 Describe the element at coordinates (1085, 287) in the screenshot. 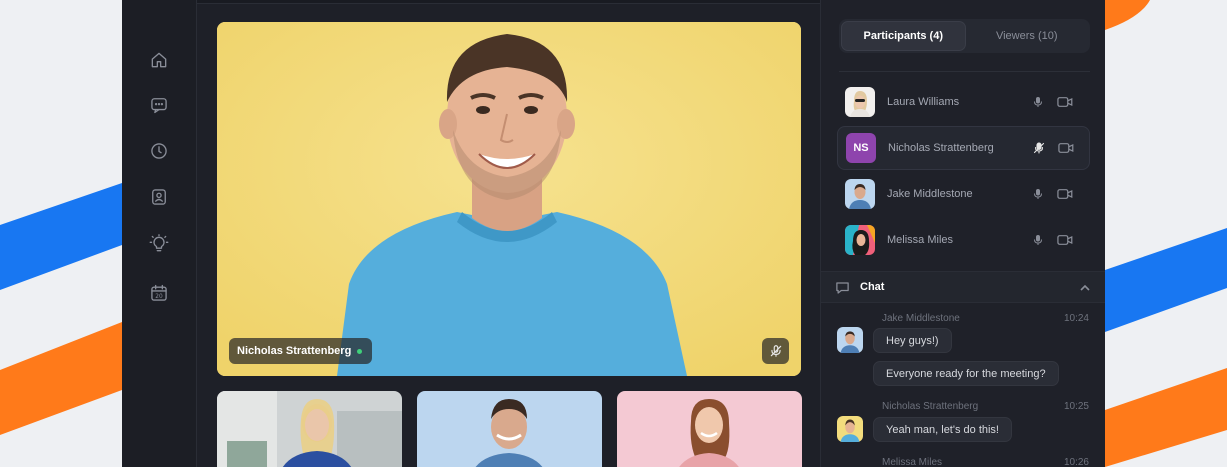

I see `chevron-up-icon` at that location.